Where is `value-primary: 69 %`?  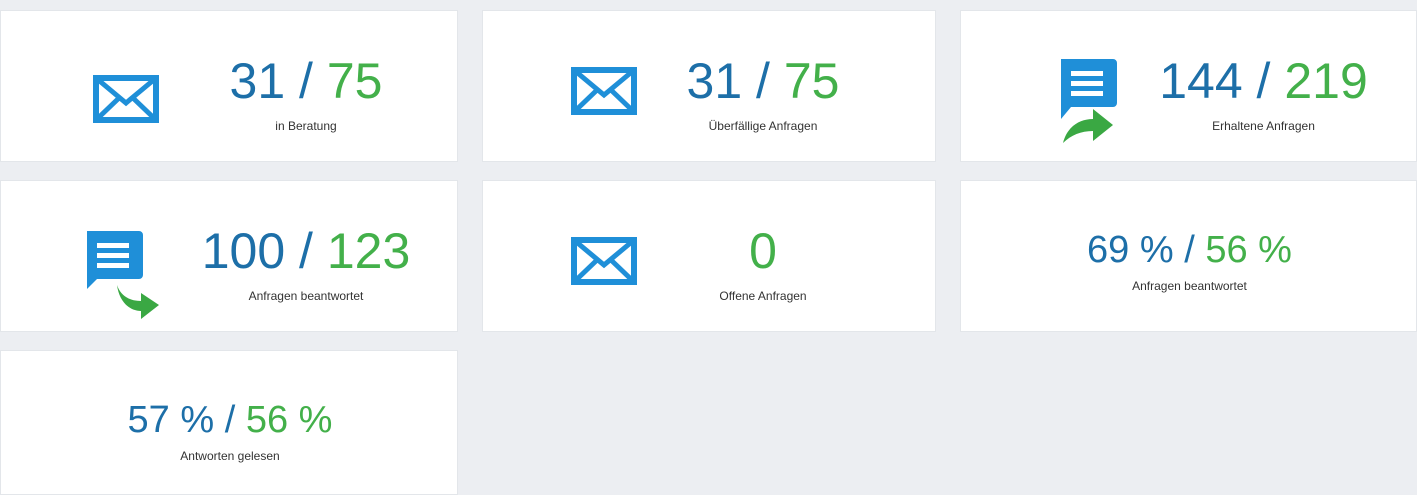 value-primary: 69 % is located at coordinates (1130, 250).